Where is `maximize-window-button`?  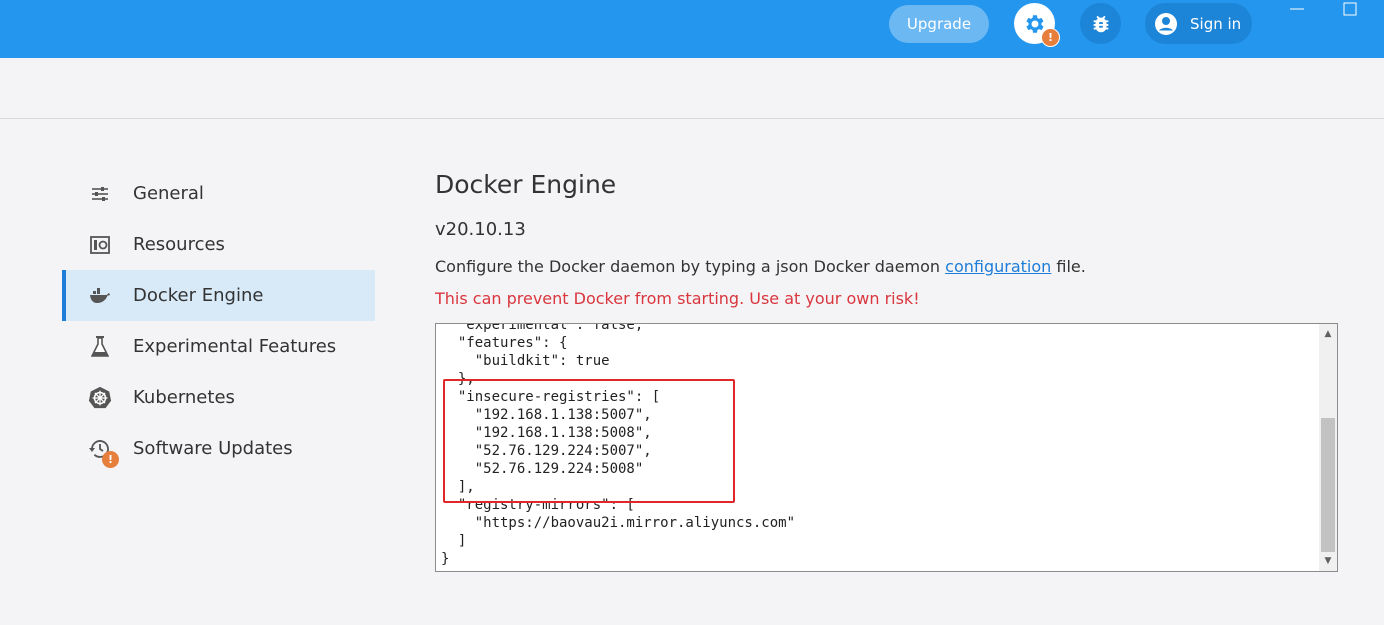
maximize-window-button is located at coordinates (1351, 11).